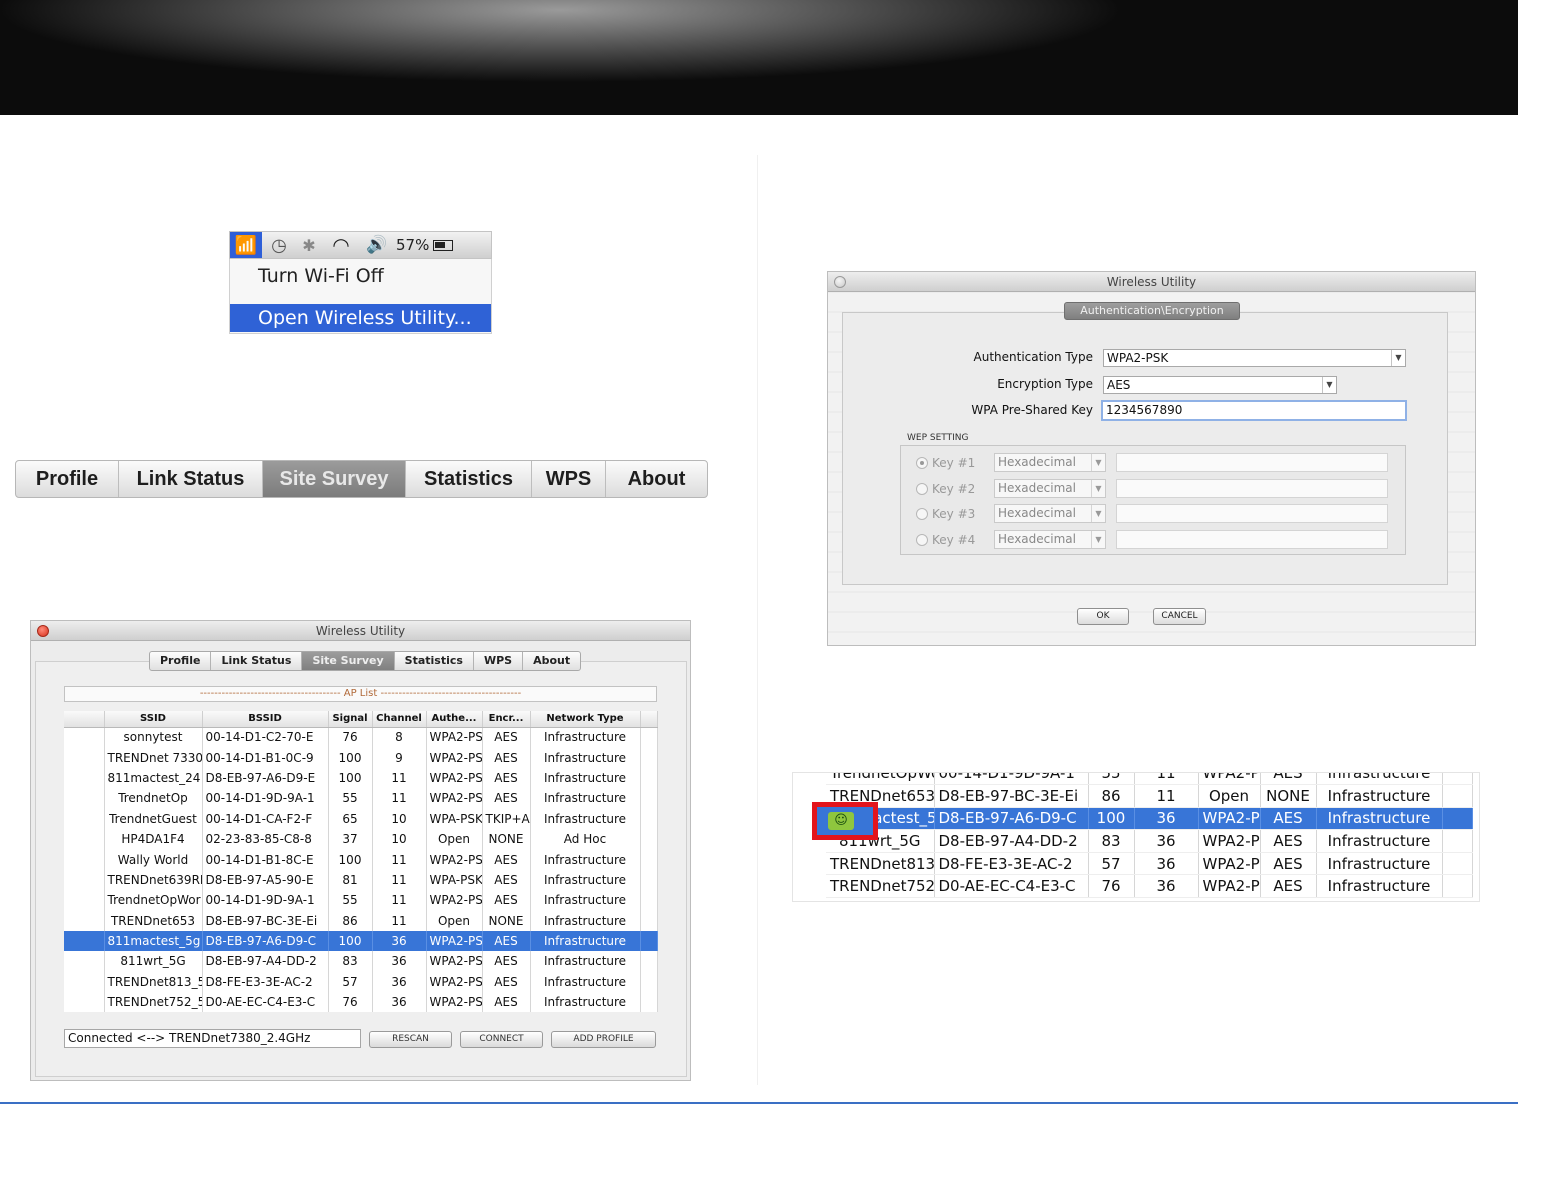 The height and width of the screenshot is (1200, 1548). What do you see at coordinates (1254, 358) in the screenshot?
I see `authentication-type-select: WPA2-PSK ▼` at bounding box center [1254, 358].